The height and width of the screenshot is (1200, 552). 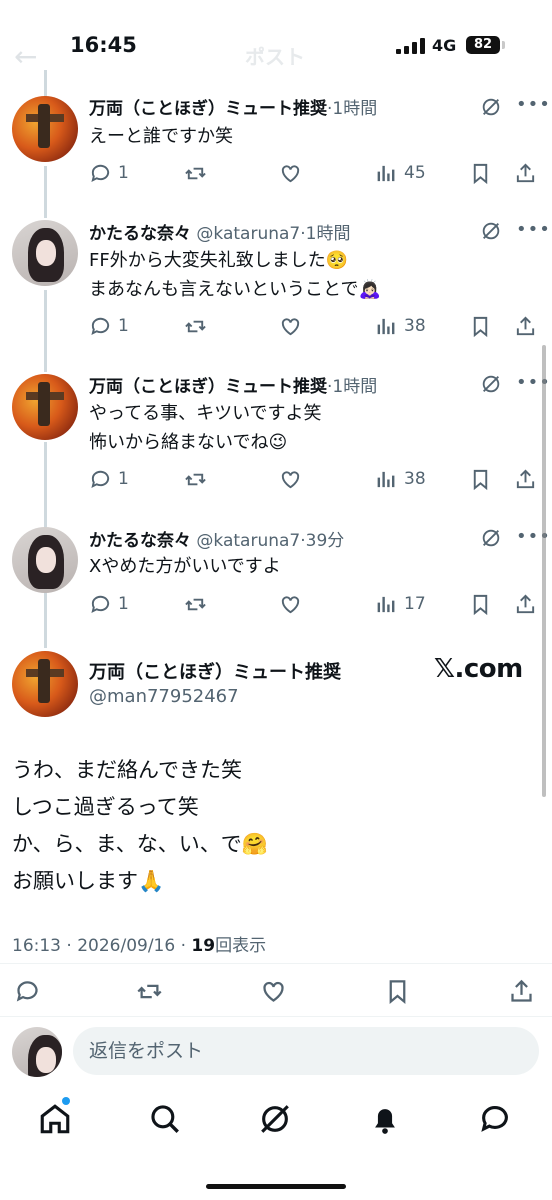 What do you see at coordinates (205, 428) in the screenshot?
I see `post-text: やってる事、キツいですよ笑 怖いから絡まないでね😉` at bounding box center [205, 428].